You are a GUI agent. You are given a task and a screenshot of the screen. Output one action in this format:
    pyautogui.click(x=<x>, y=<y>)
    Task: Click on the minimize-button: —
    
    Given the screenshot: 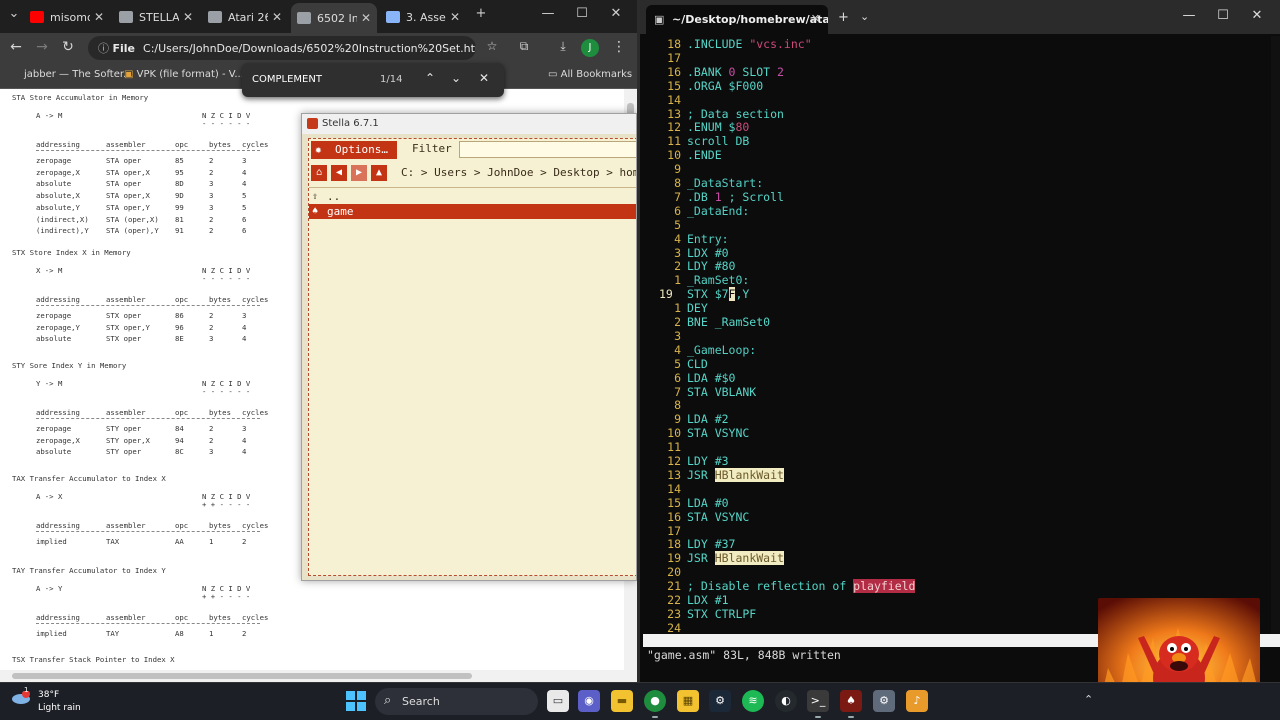 What is the action you would take?
    pyautogui.click(x=548, y=13)
    